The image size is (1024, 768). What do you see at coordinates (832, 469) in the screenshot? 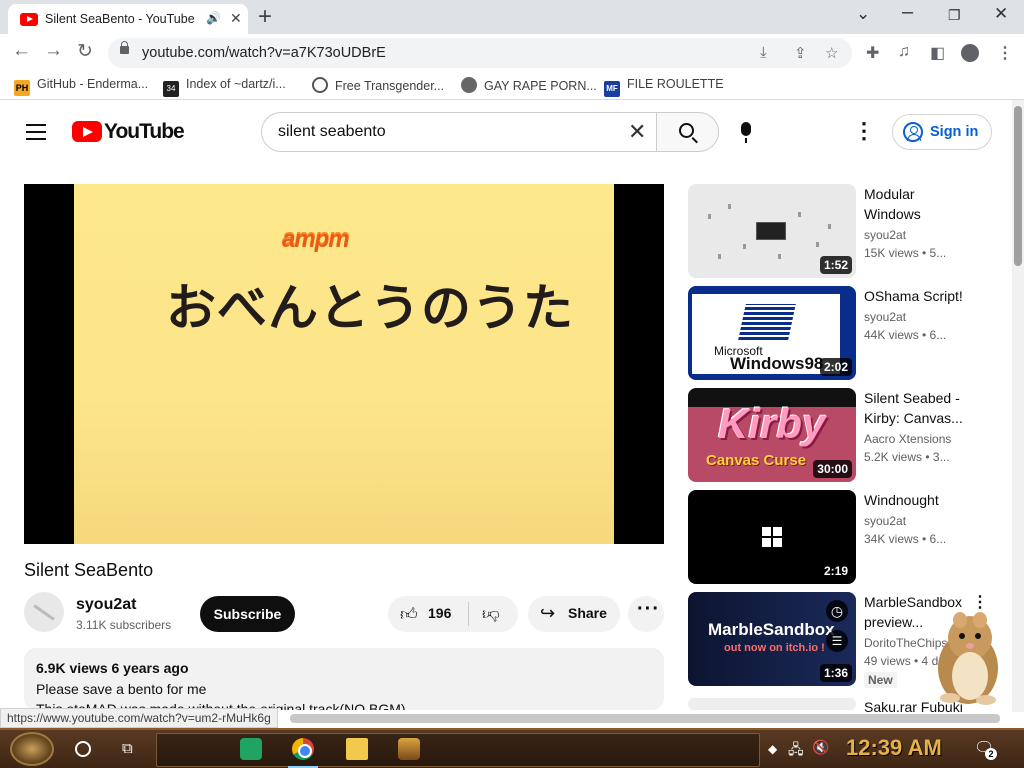
I see `video-duration: 30:00` at bounding box center [832, 469].